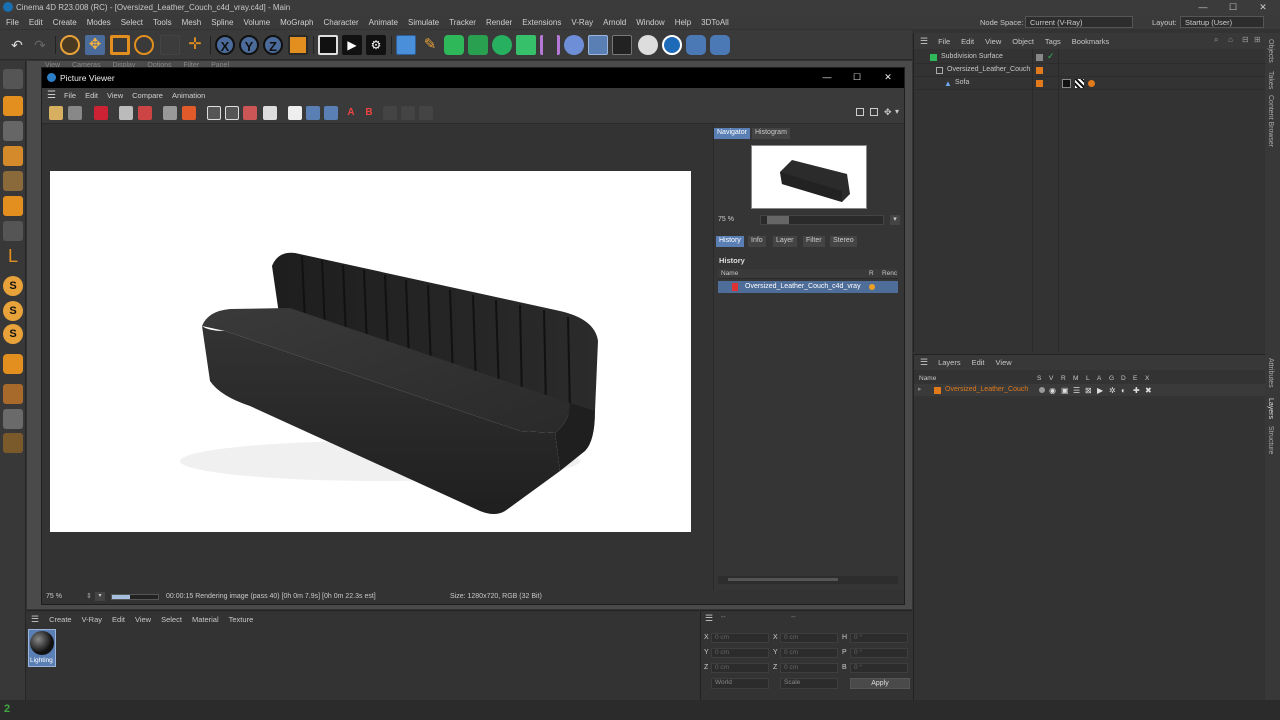 The height and width of the screenshot is (720, 1280). What do you see at coordinates (95, 45) in the screenshot?
I see `move-icon: ✥` at bounding box center [95, 45].